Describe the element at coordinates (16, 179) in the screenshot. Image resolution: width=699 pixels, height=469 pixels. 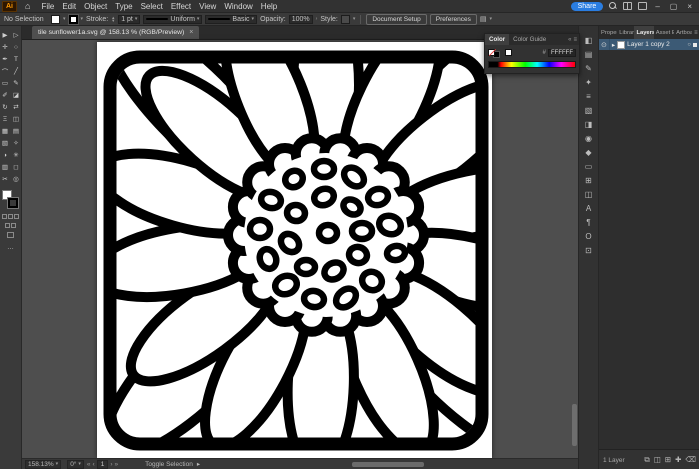
I see `zoom-tool: ◎` at that location.